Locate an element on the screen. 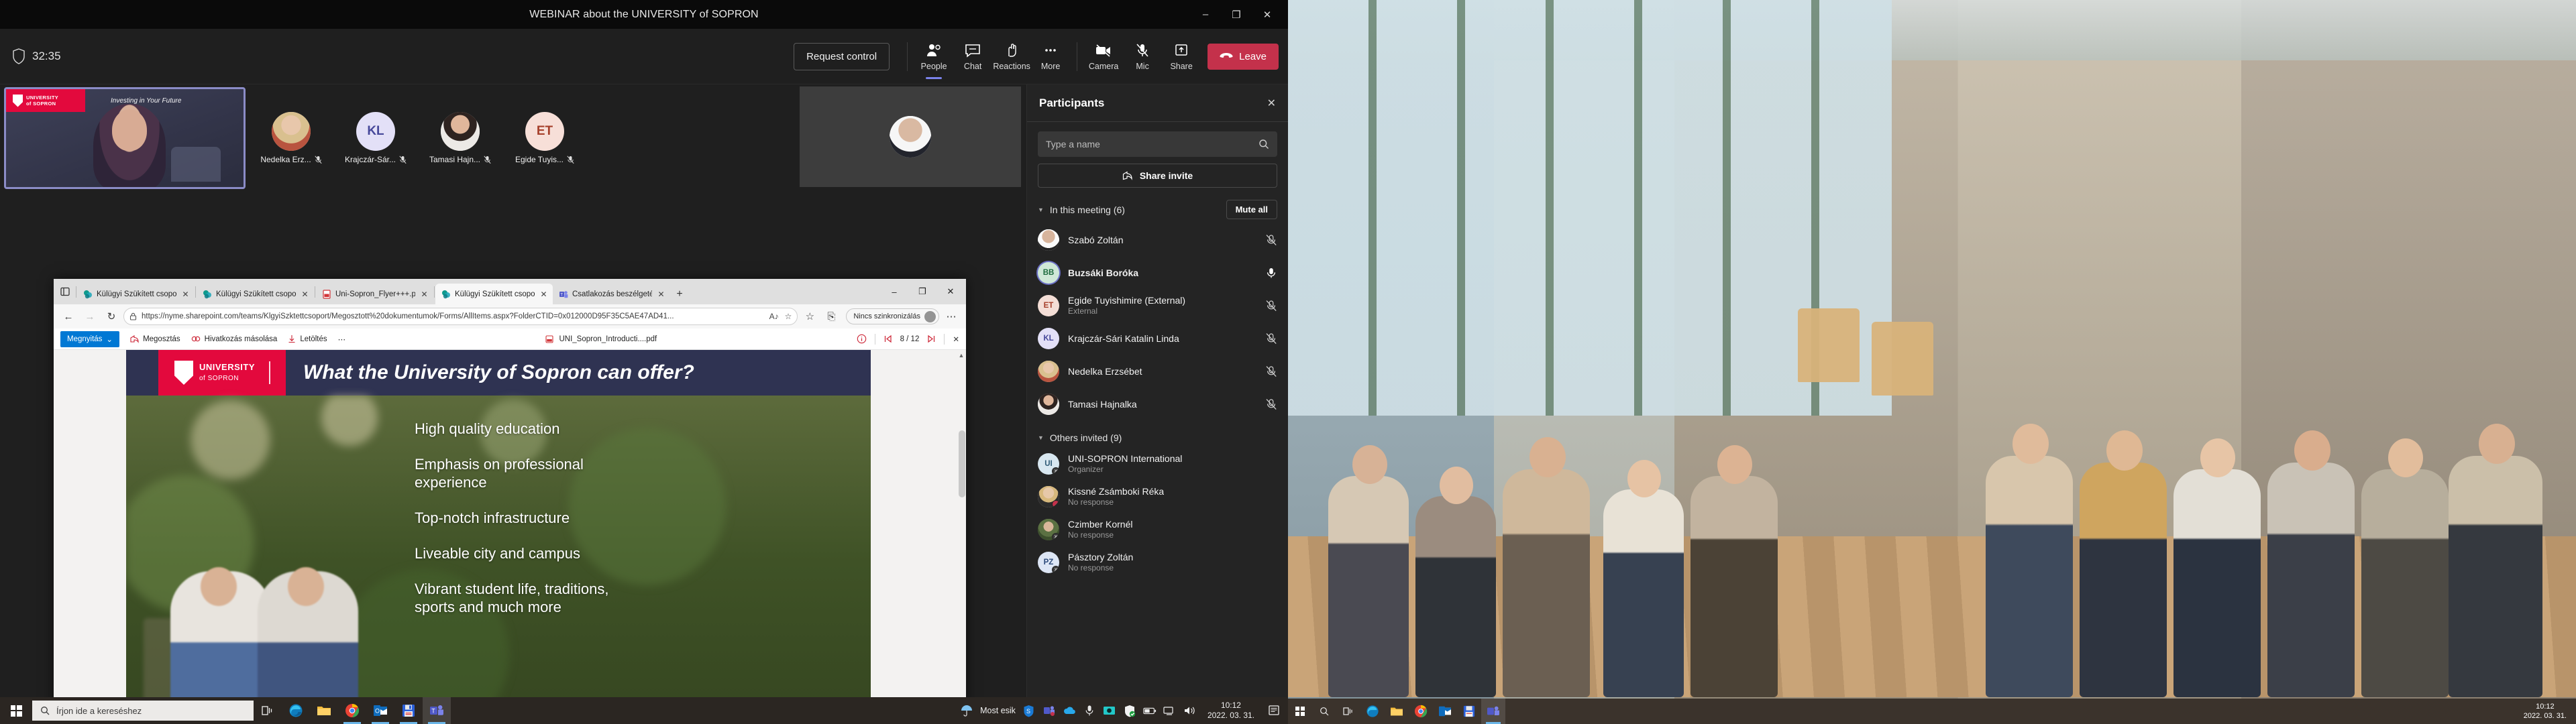 The width and height of the screenshot is (2576, 724). reactions-button: Reactions is located at coordinates (1011, 56).